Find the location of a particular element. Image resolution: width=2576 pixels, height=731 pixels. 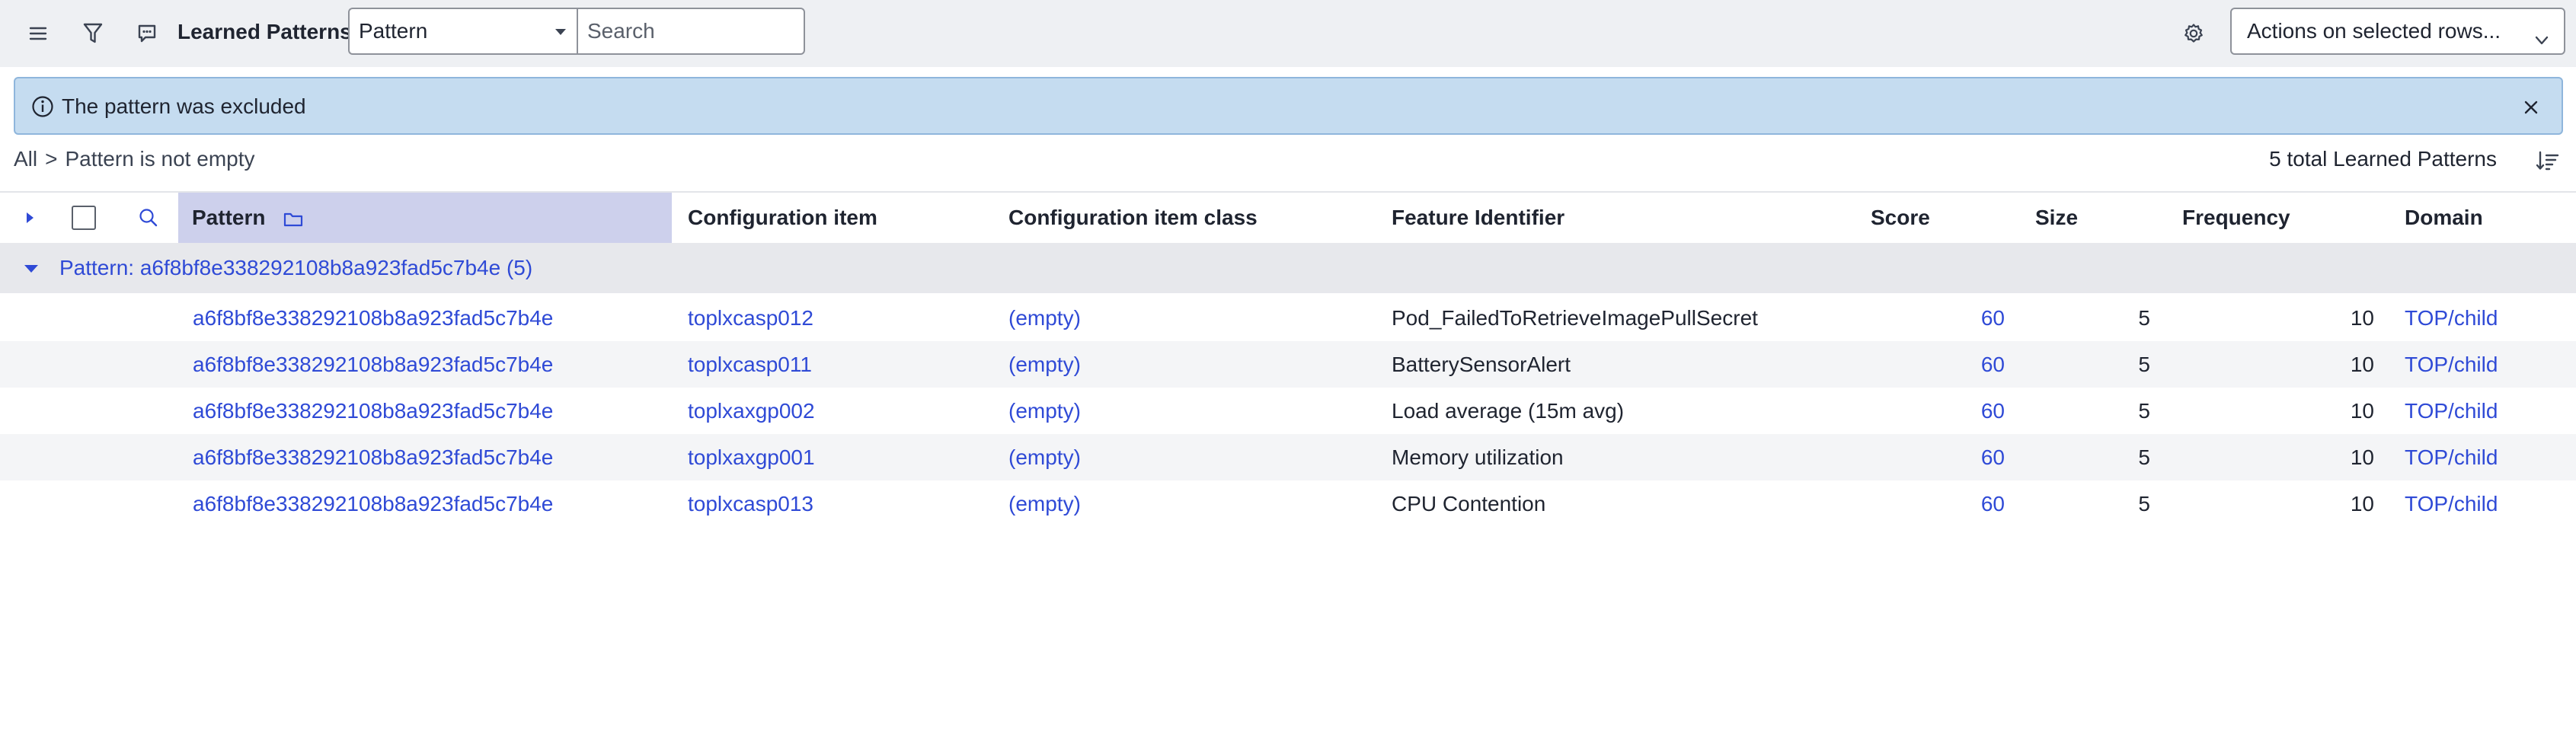

folder-icon is located at coordinates (293, 221).